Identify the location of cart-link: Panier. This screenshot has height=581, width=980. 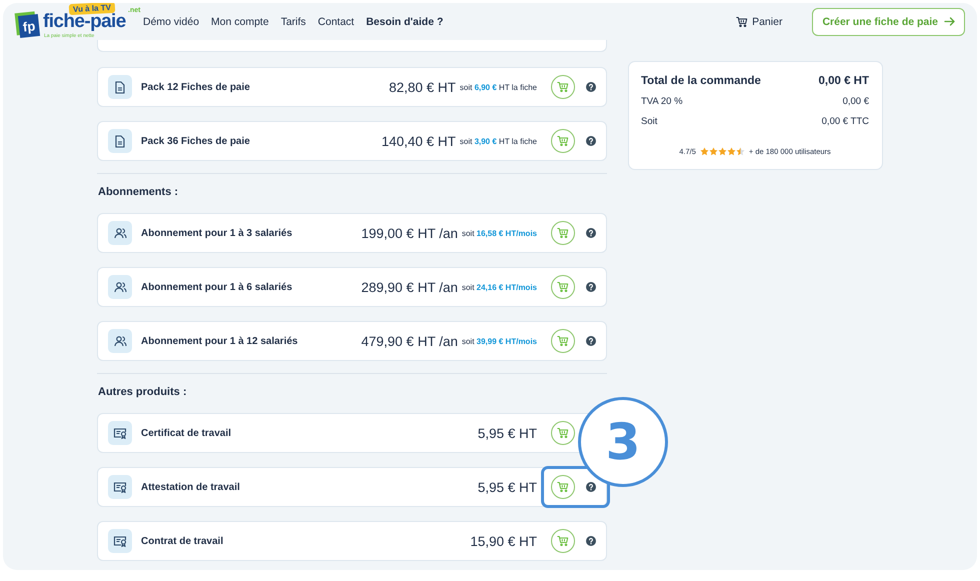
(759, 22).